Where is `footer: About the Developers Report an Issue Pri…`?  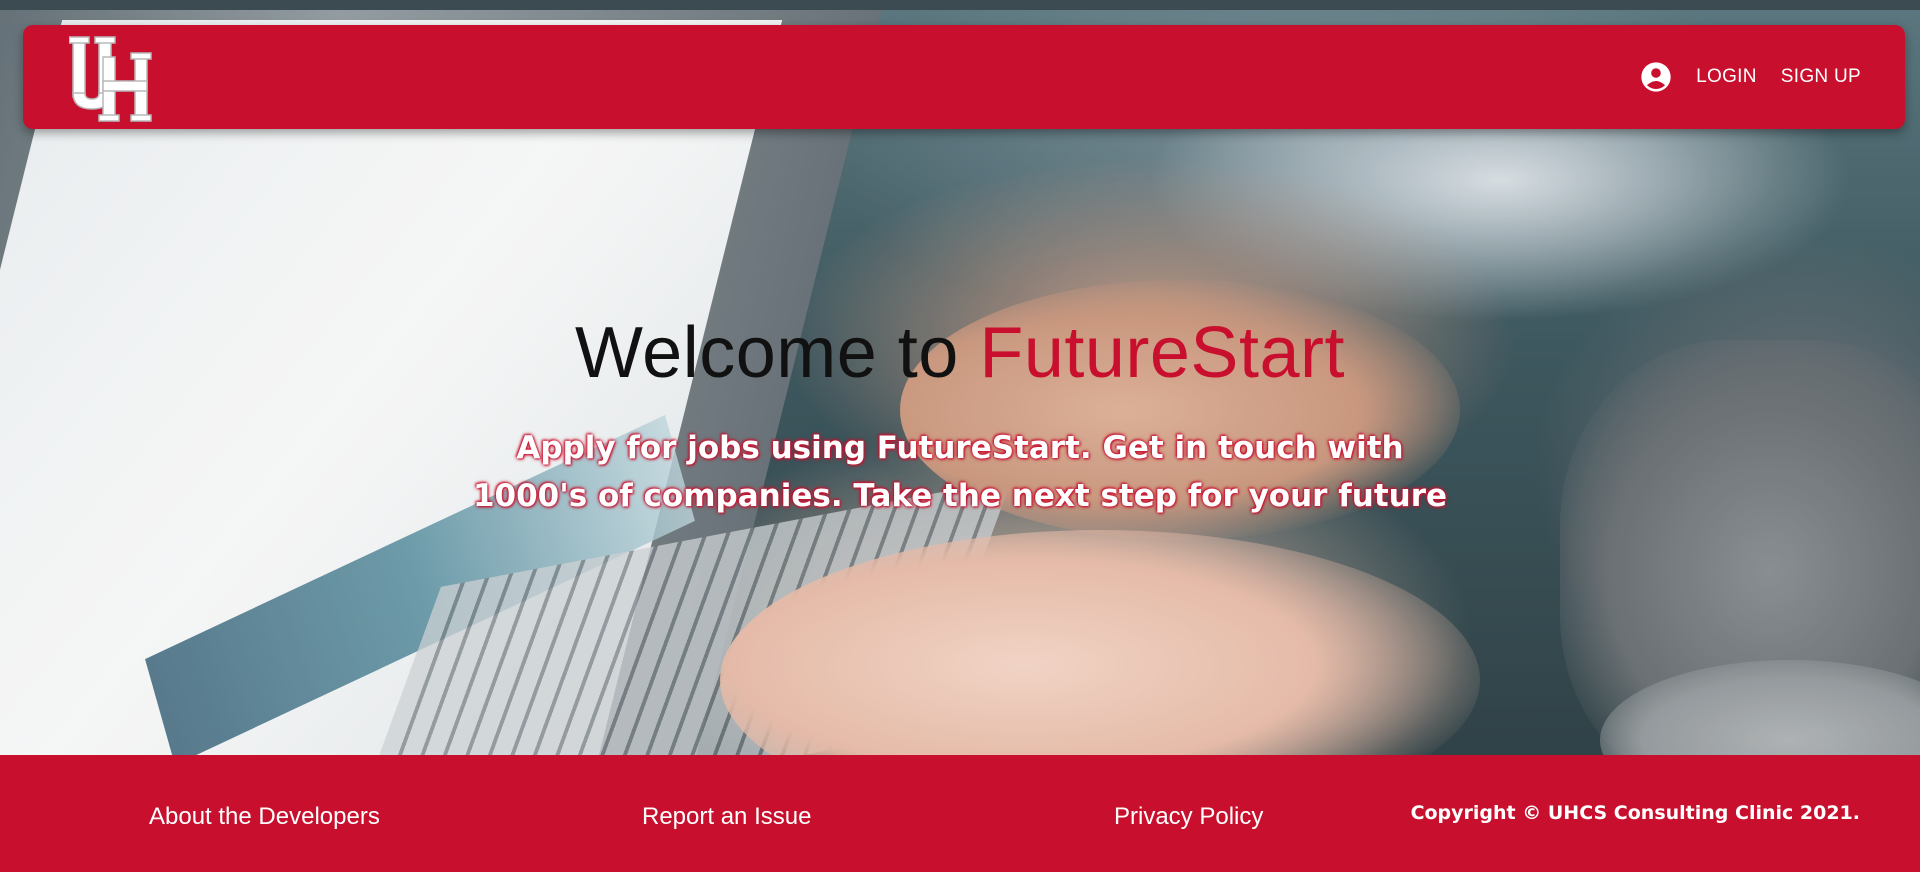
footer: About the Developers Report an Issue Pri… is located at coordinates (960, 813).